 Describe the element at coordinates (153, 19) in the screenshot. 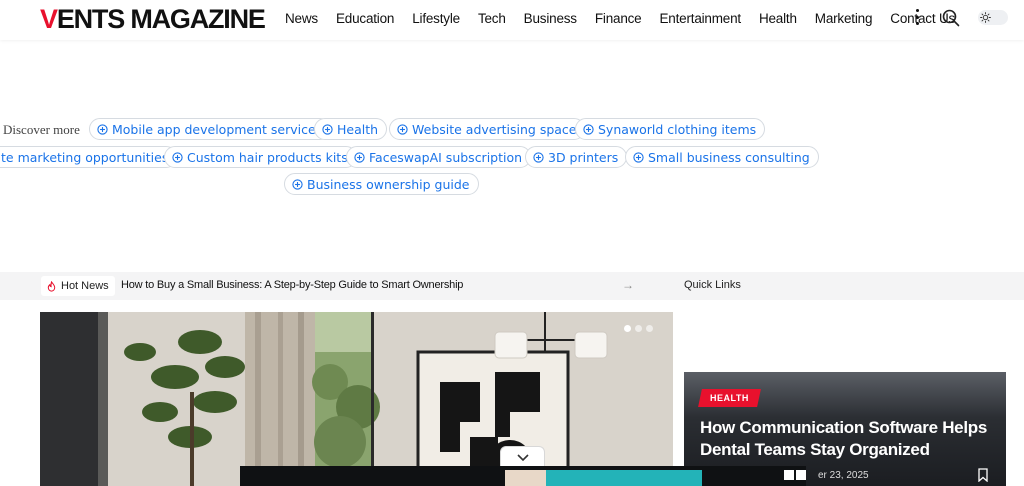

I see `site-logo: VENTS MAGAZINE` at that location.